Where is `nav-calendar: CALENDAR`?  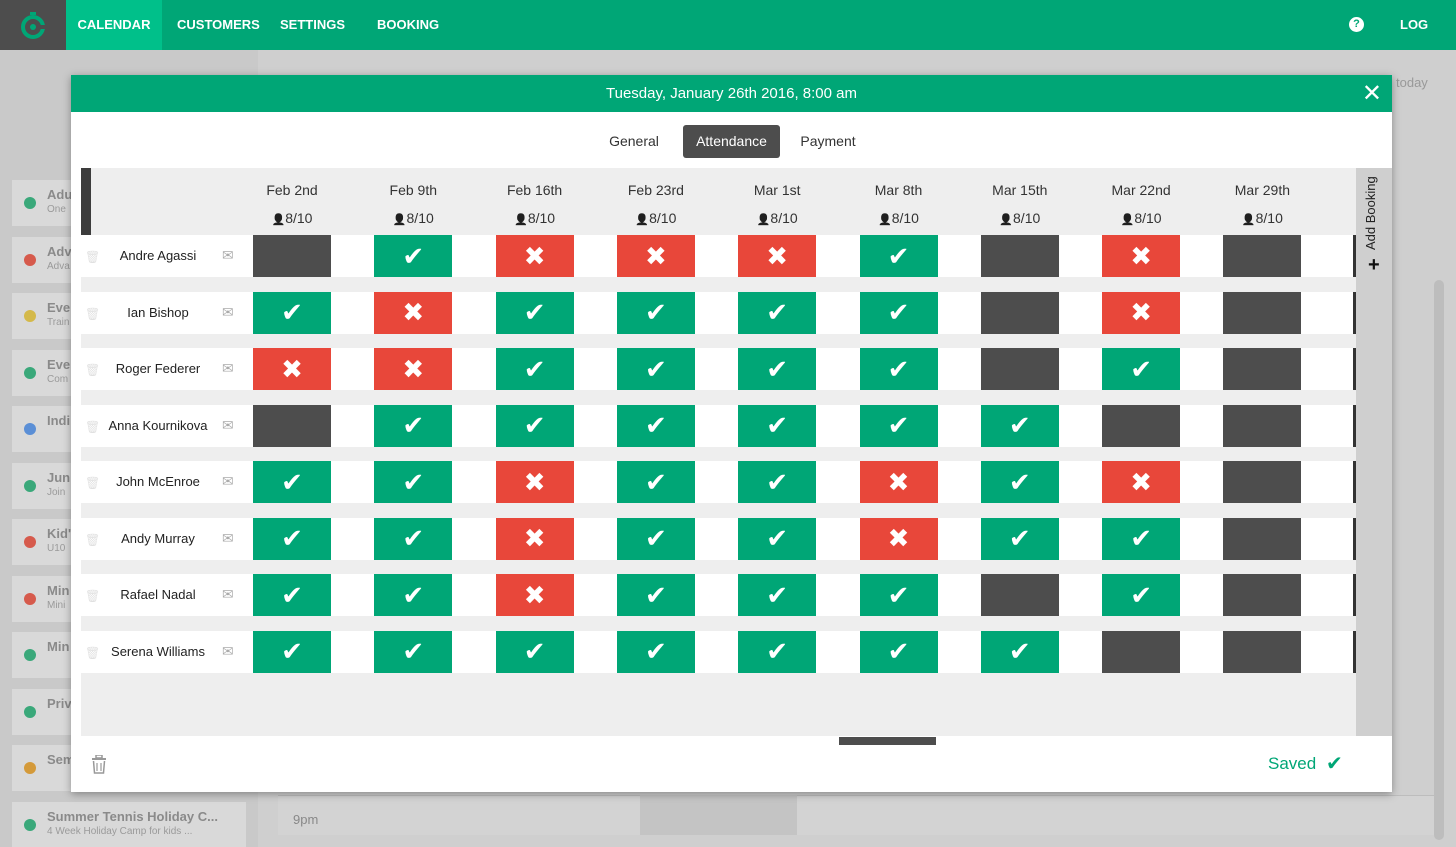
nav-calendar: CALENDAR is located at coordinates (114, 25).